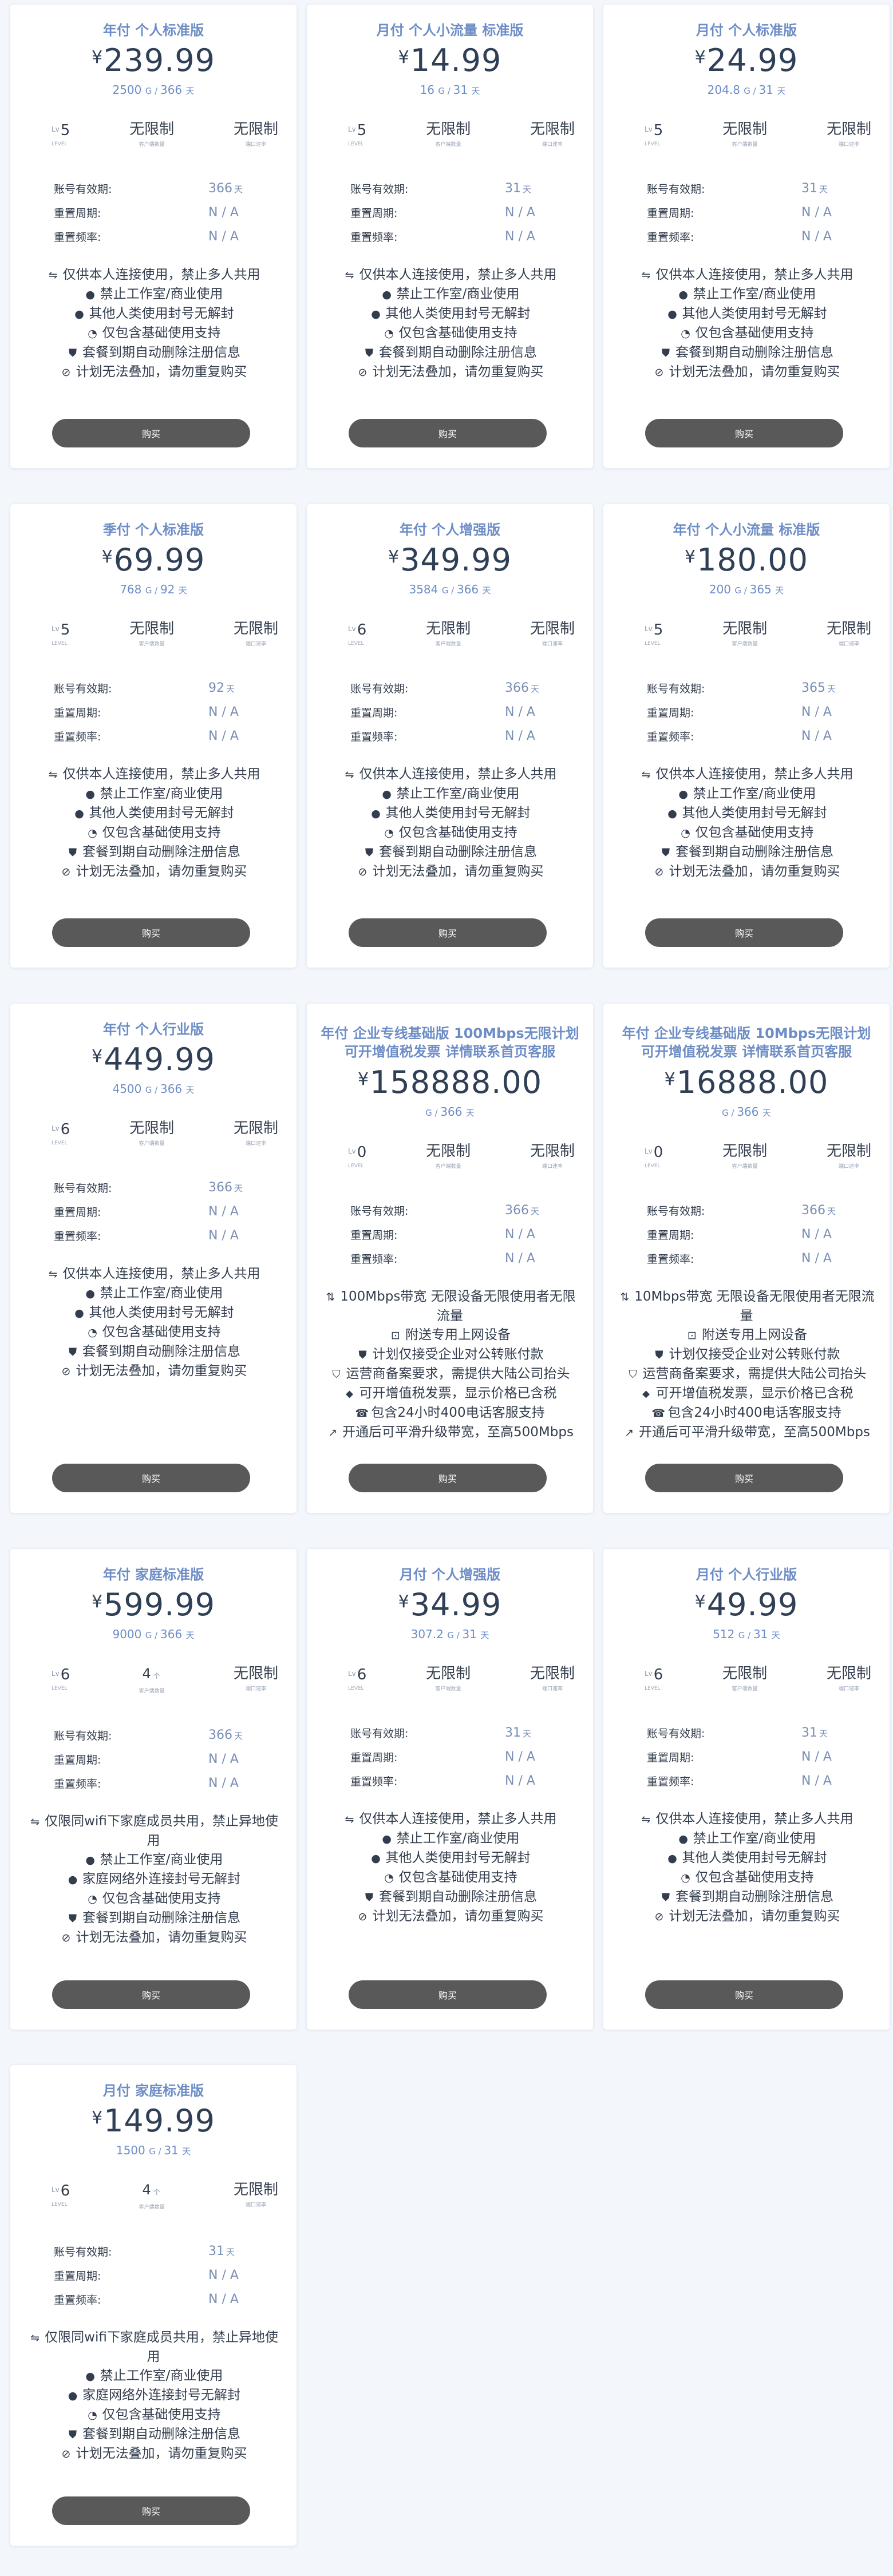 This screenshot has height=2576, width=893. What do you see at coordinates (153, 2091) in the screenshot?
I see `plan-title: 月付 家庭标准版` at bounding box center [153, 2091].